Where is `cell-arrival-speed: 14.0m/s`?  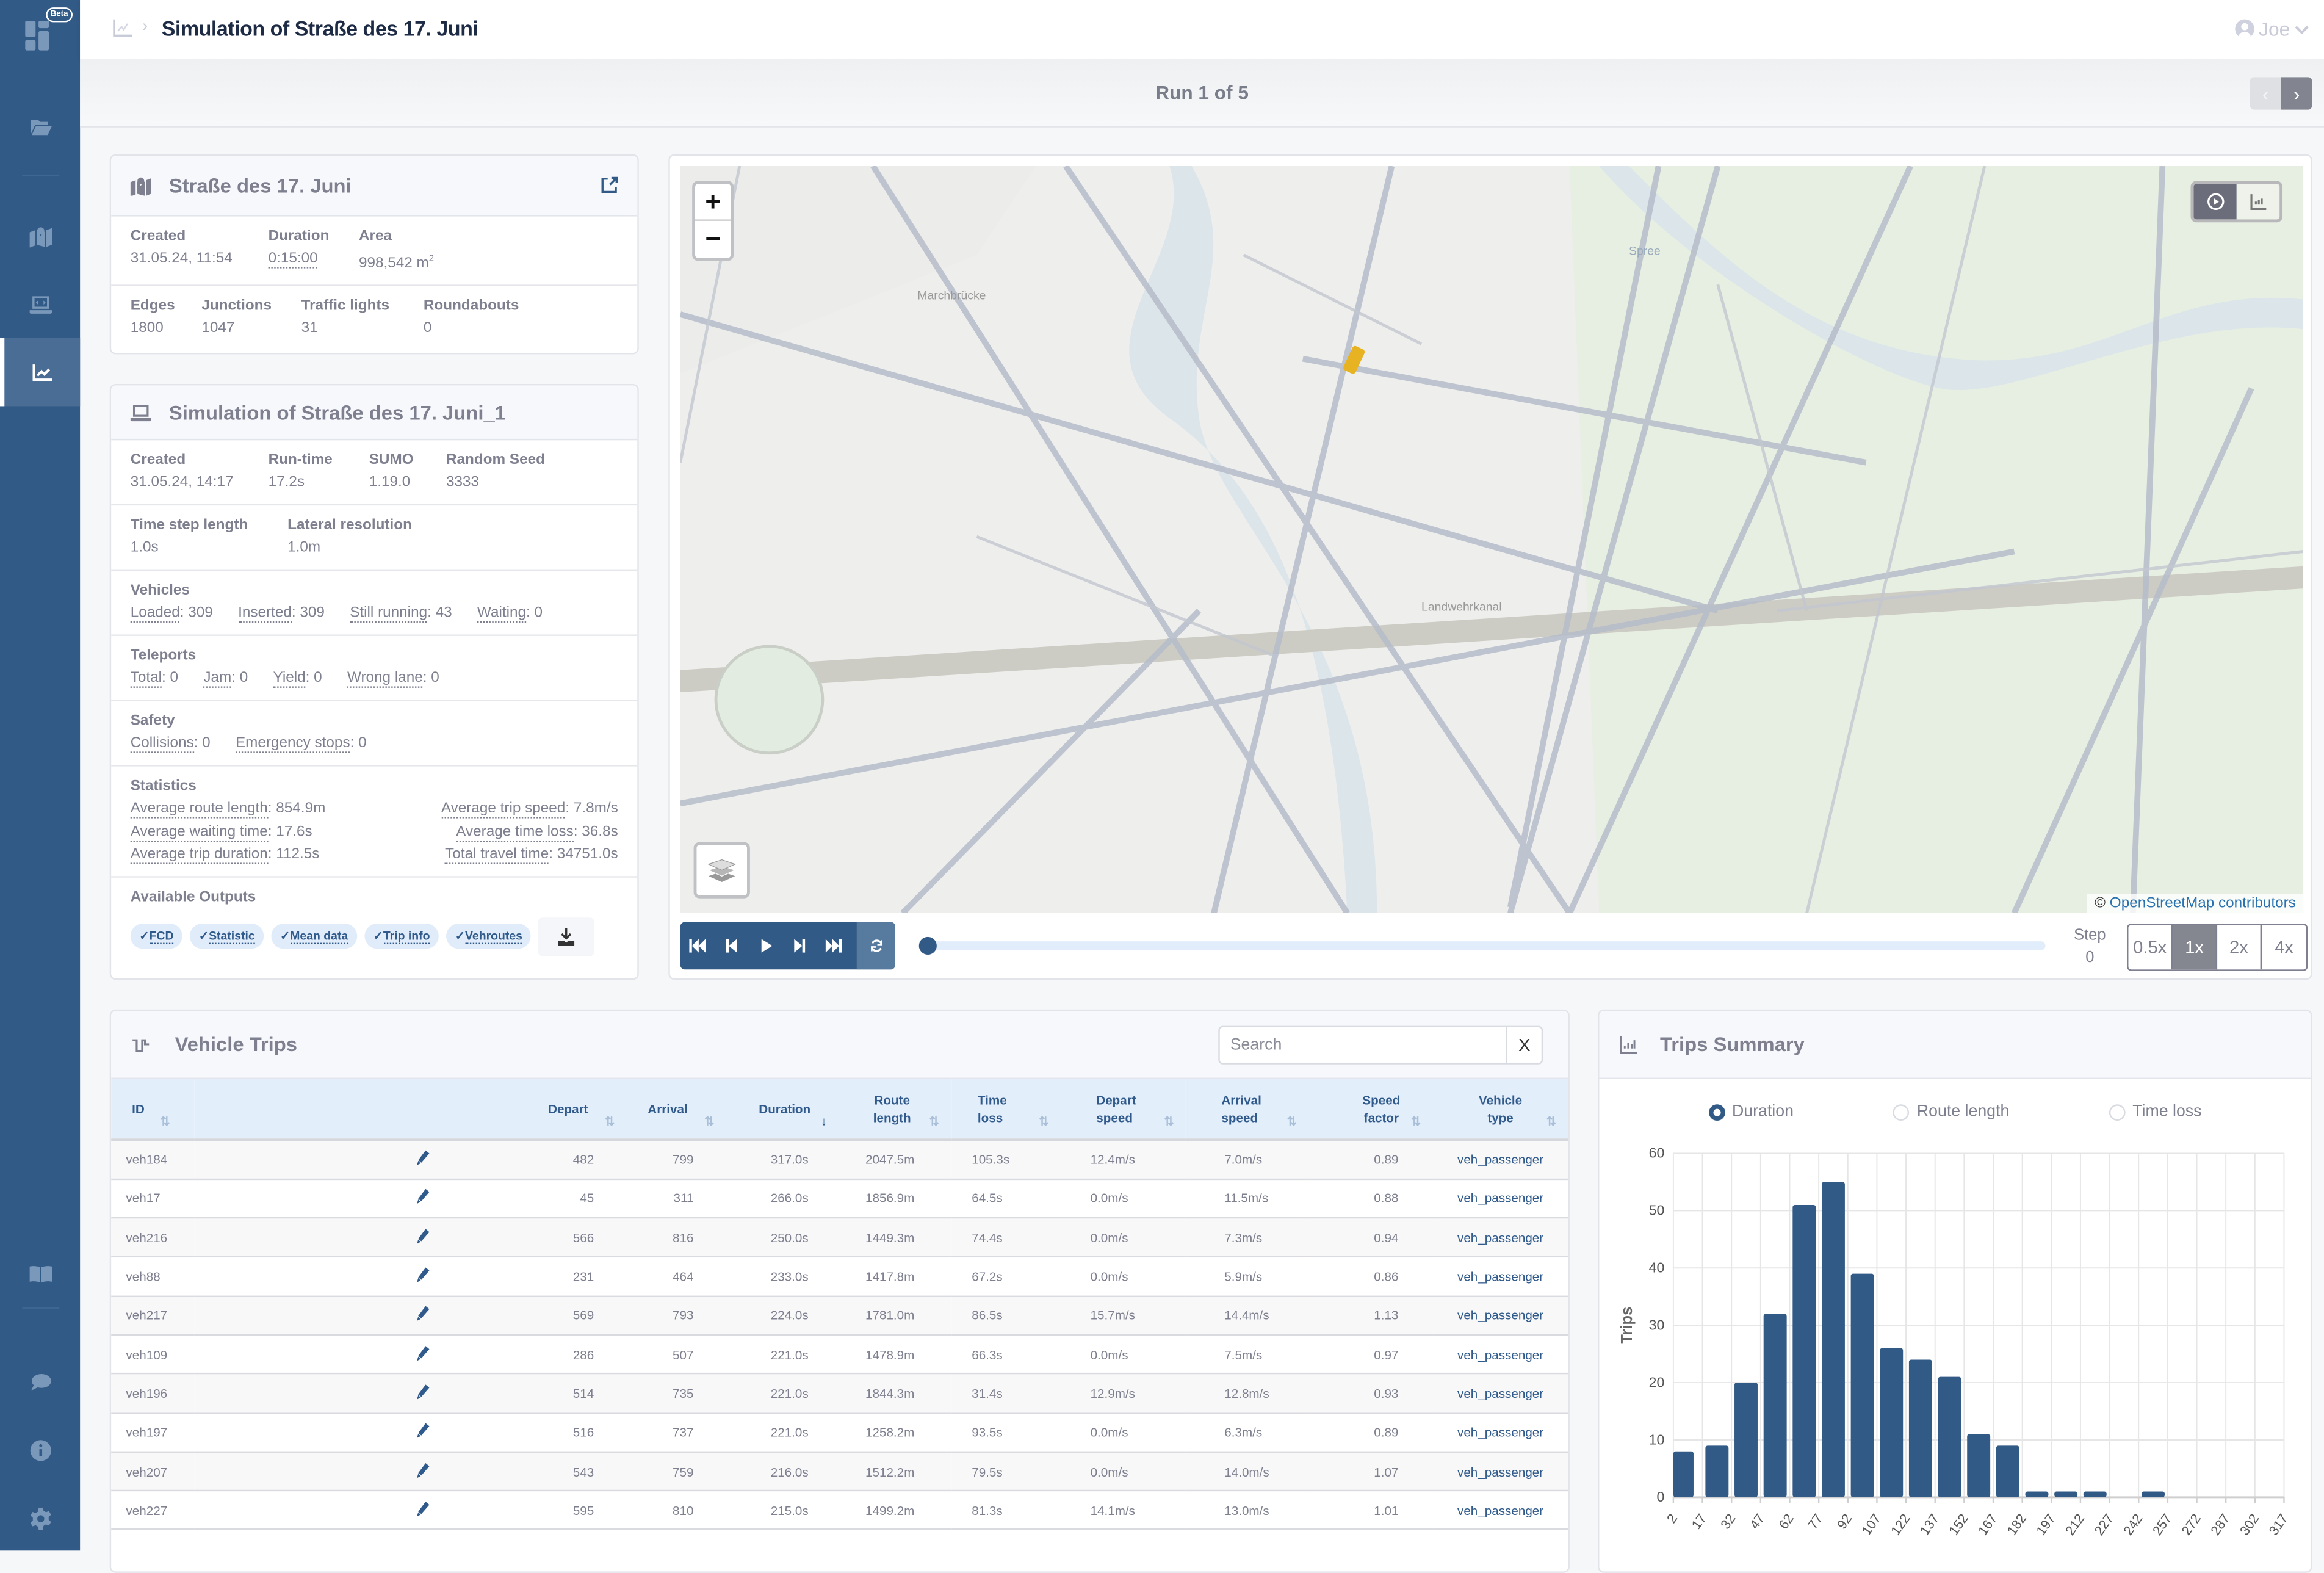 cell-arrival-speed: 14.0m/s is located at coordinates (1248, 1472).